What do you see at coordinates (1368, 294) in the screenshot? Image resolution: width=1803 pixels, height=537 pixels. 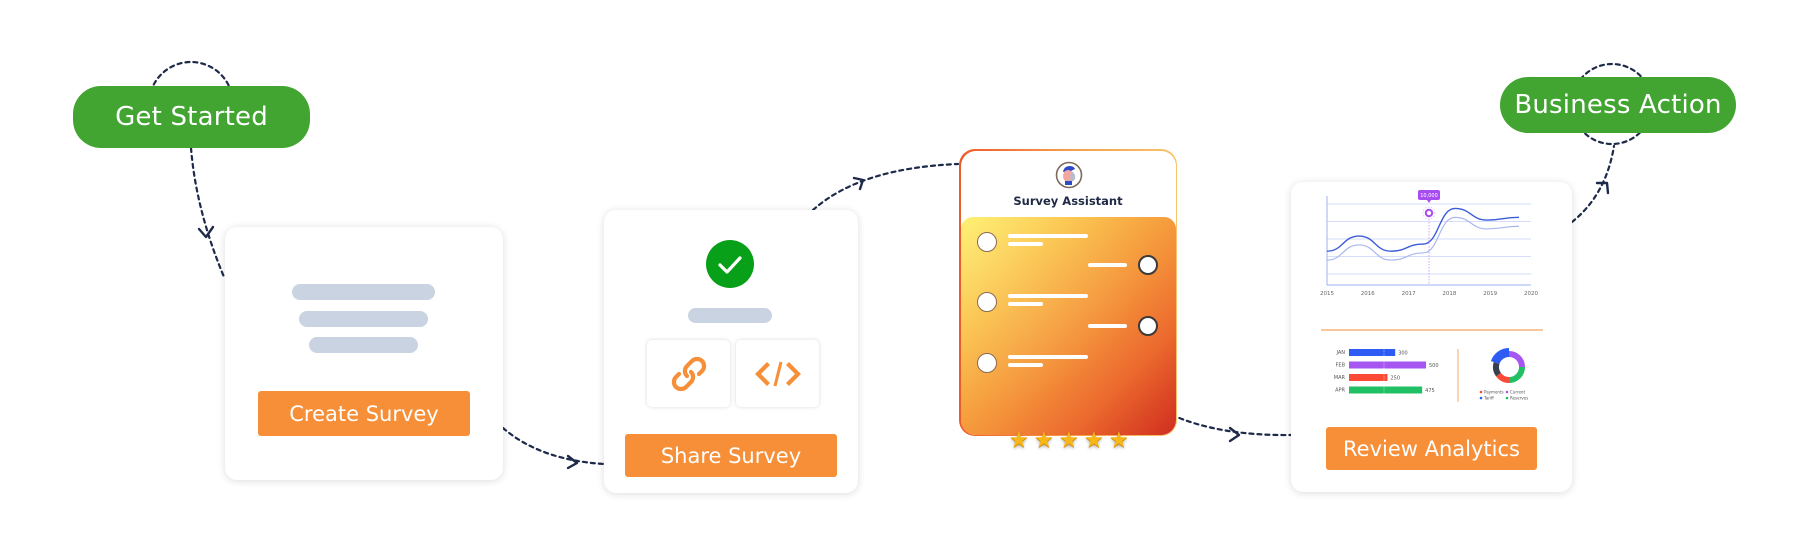 I see `x-tick-label: 2016` at bounding box center [1368, 294].